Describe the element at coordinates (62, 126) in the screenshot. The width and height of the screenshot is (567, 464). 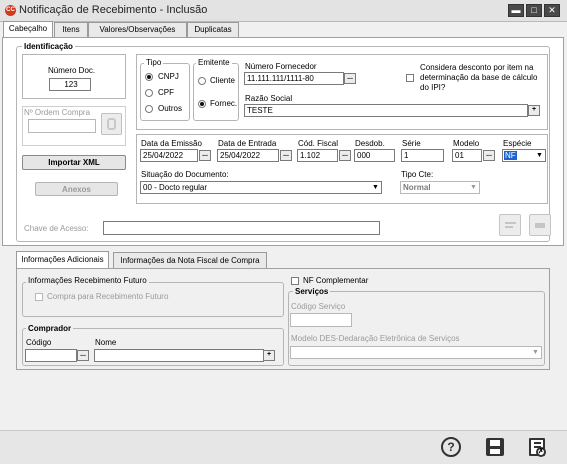
I see `ordem-compra-input` at that location.